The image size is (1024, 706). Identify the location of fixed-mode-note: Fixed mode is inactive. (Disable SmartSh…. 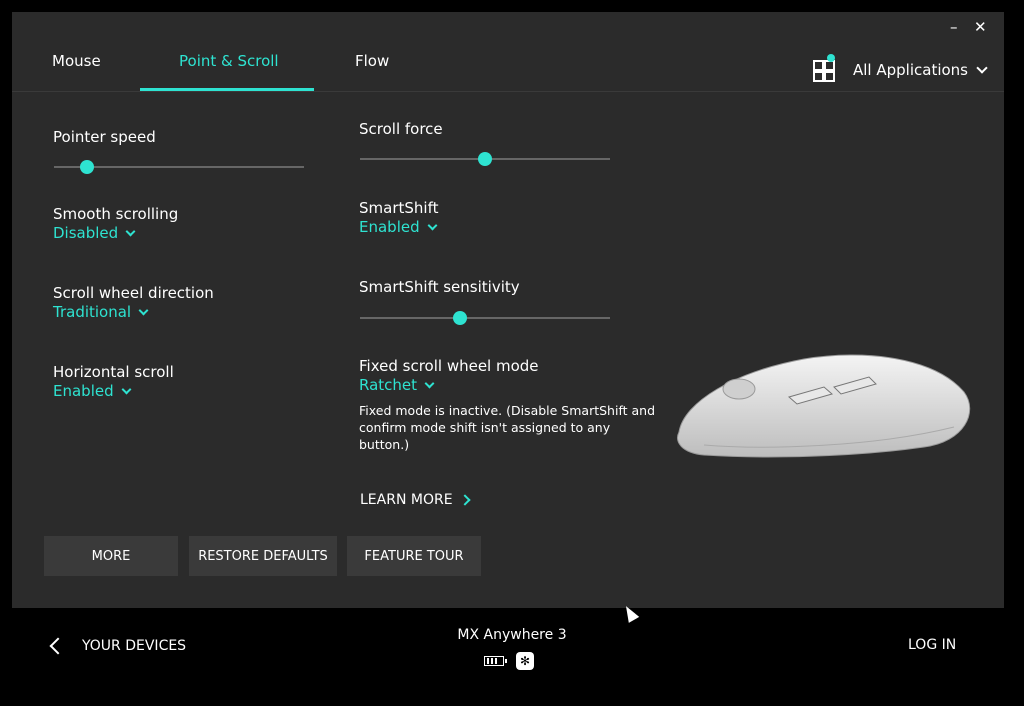
(507, 427).